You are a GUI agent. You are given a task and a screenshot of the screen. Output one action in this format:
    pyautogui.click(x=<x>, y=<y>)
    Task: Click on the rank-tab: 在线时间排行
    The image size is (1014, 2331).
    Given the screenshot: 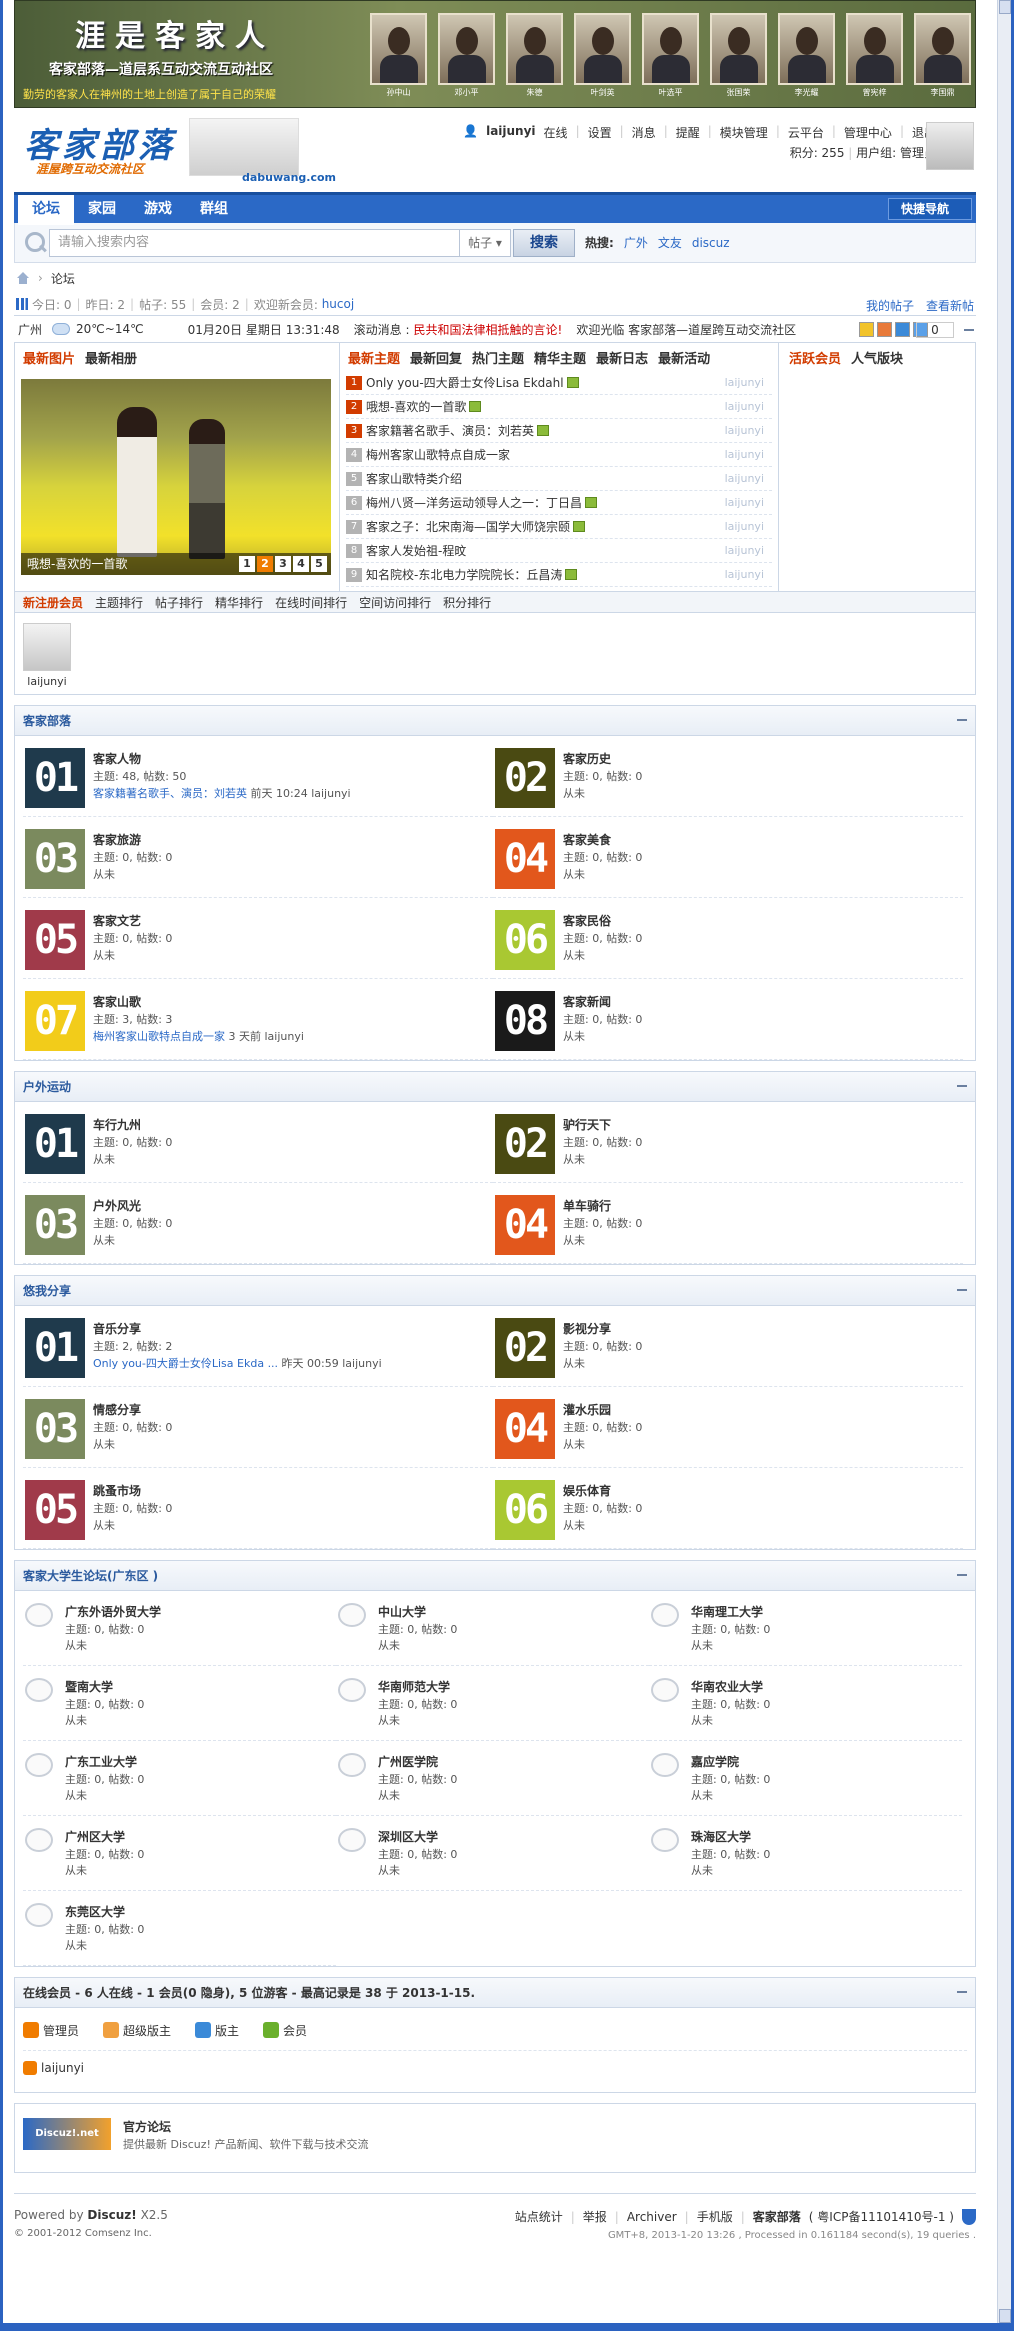 What is the action you would take?
    pyautogui.click(x=311, y=602)
    